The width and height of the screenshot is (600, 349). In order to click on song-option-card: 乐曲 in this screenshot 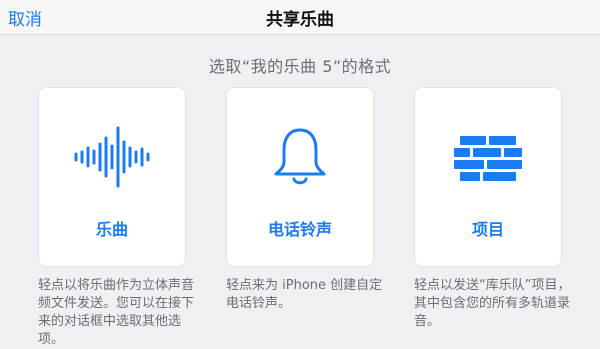, I will do `click(112, 177)`.